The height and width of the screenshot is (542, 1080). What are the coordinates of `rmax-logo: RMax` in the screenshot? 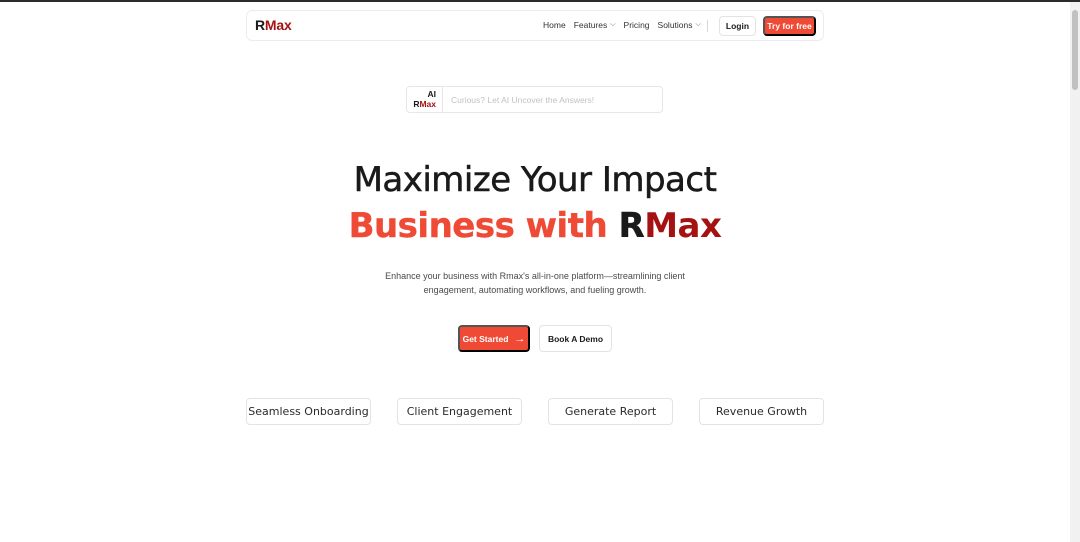 It's located at (273, 25).